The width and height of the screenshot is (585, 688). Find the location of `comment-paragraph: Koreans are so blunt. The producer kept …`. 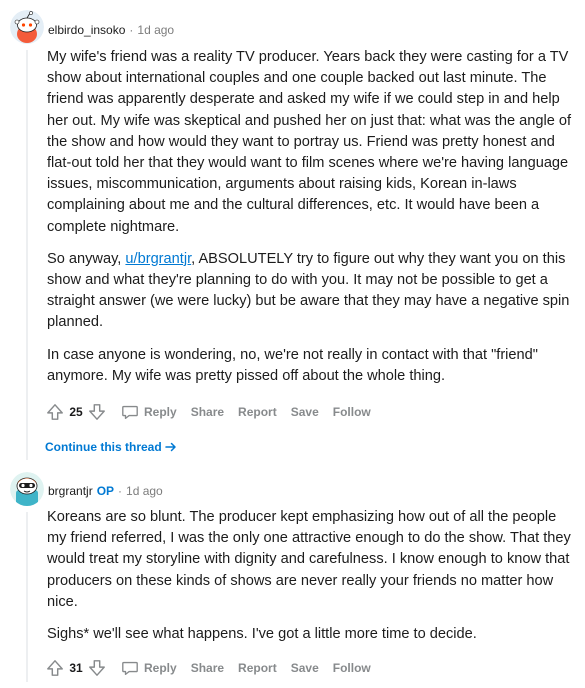

comment-paragraph: Koreans are so blunt. The producer kept … is located at coordinates (309, 559).